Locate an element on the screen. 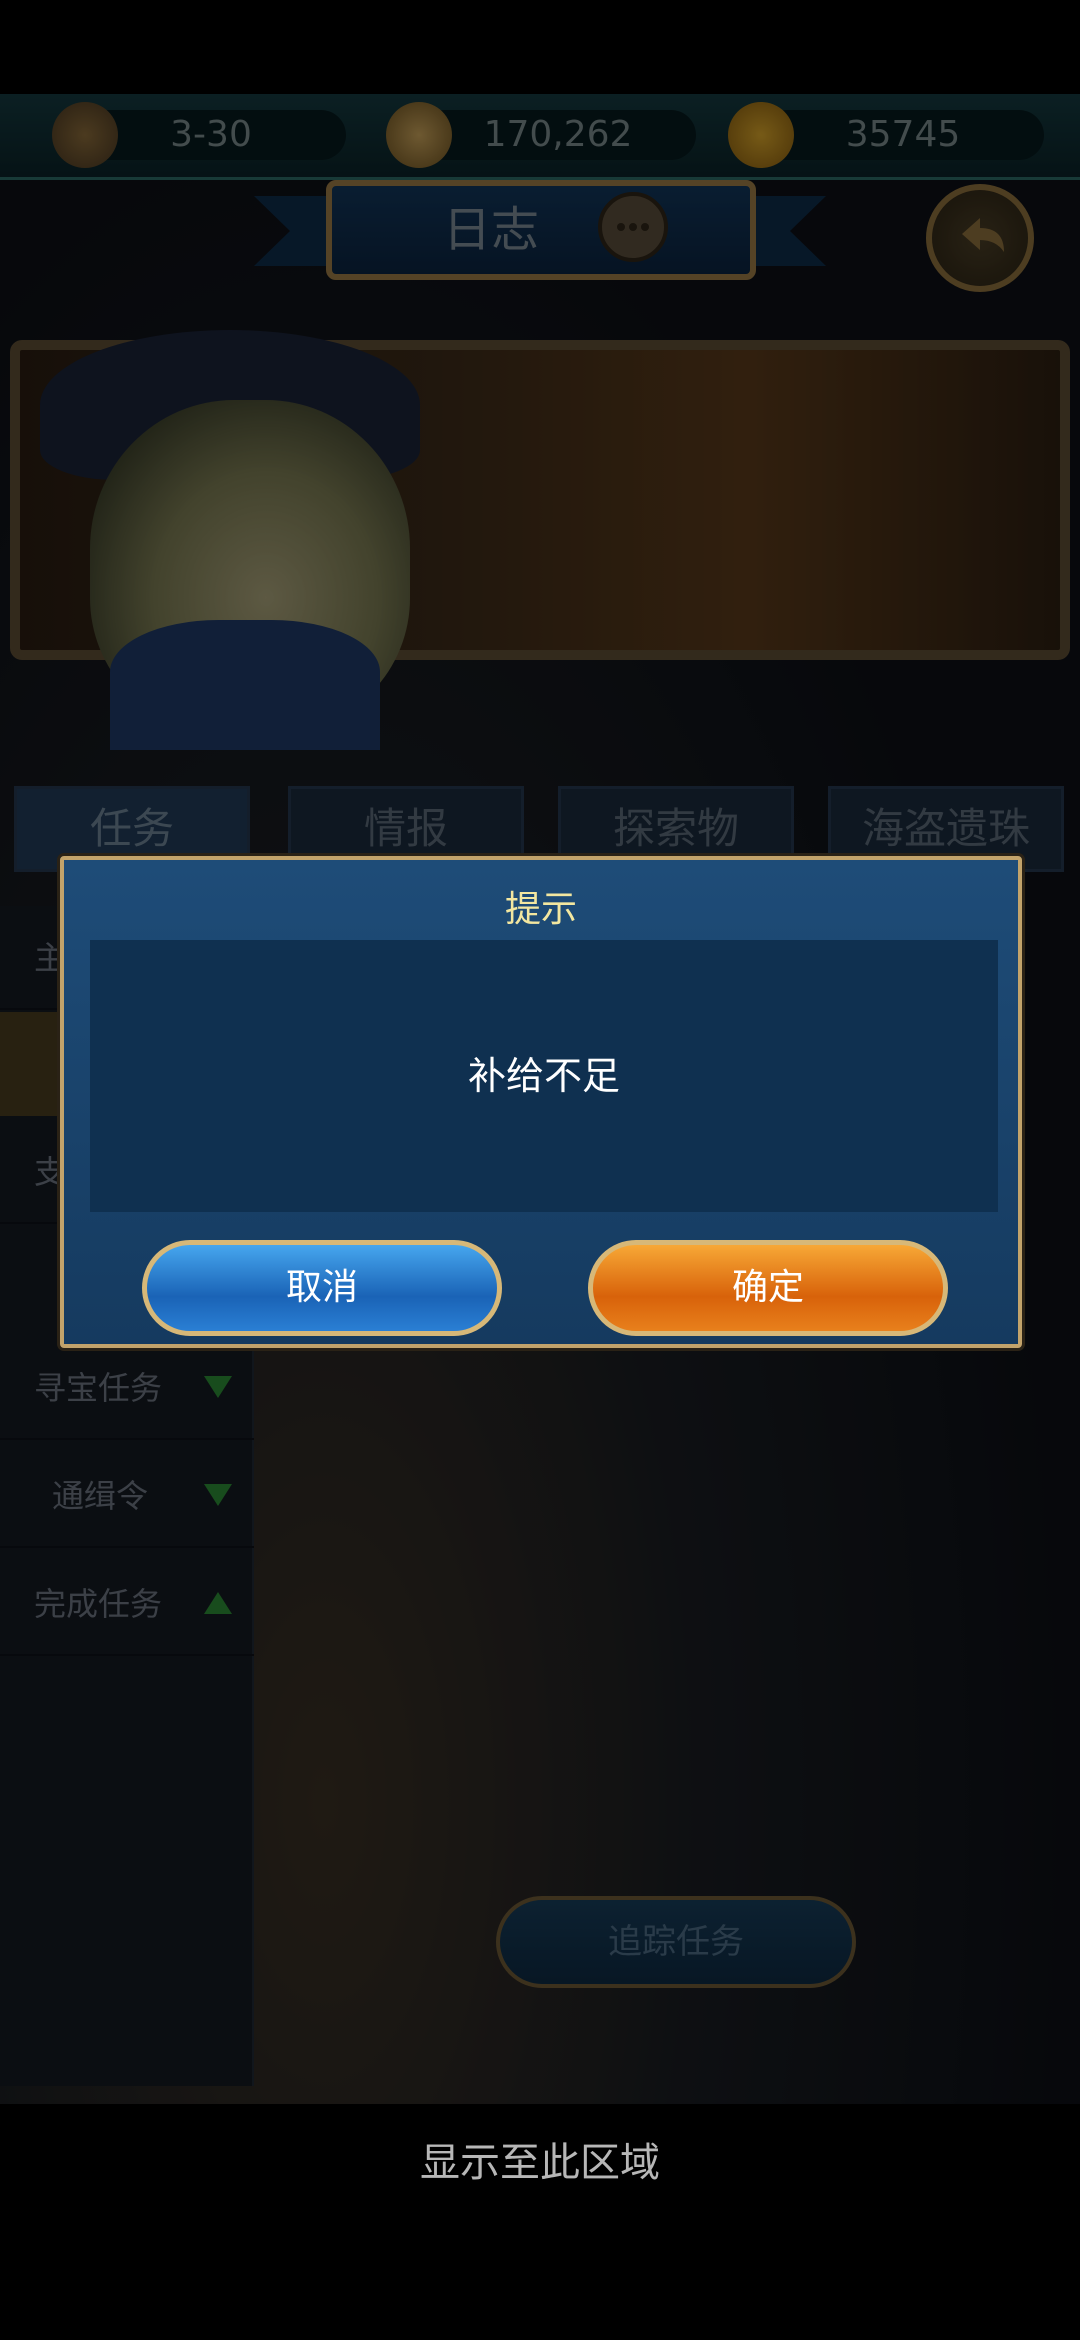 This screenshot has height=2340, width=1080. display-area-hint: 显示至此区域 is located at coordinates (540, 2163).